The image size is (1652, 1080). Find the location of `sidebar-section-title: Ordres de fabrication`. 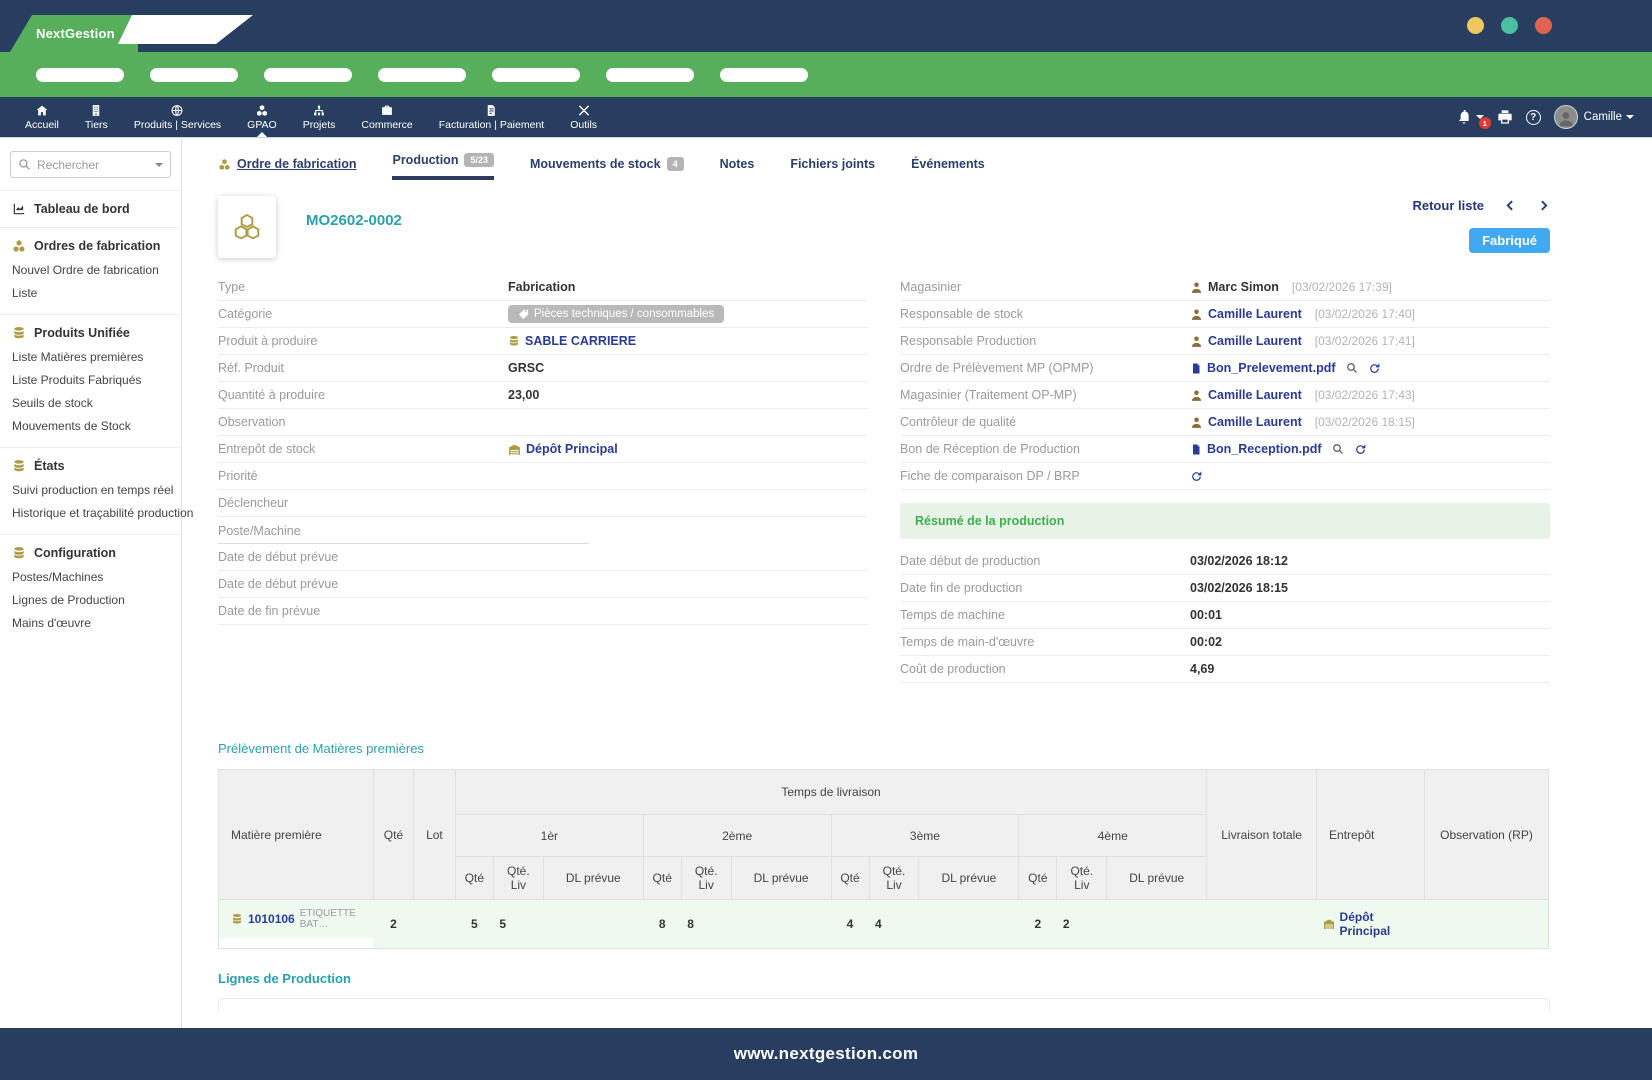

sidebar-section-title: Ordres de fabrication is located at coordinates (90, 246).